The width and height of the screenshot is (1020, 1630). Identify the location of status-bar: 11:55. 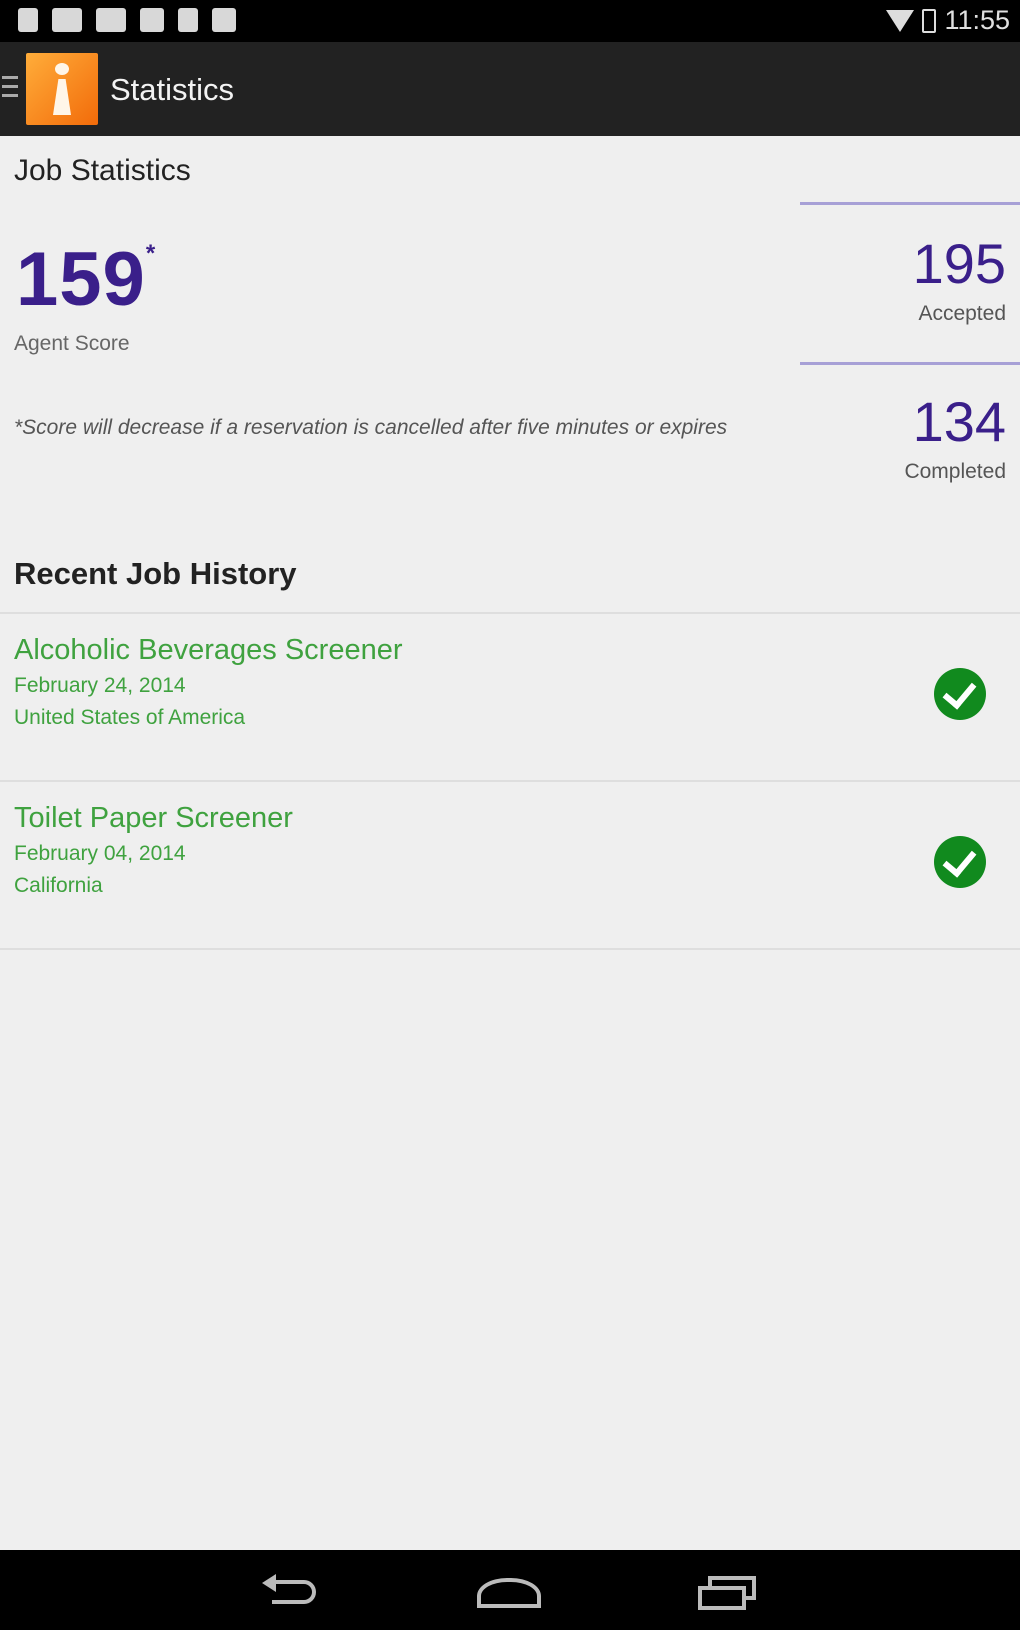
(510, 21).